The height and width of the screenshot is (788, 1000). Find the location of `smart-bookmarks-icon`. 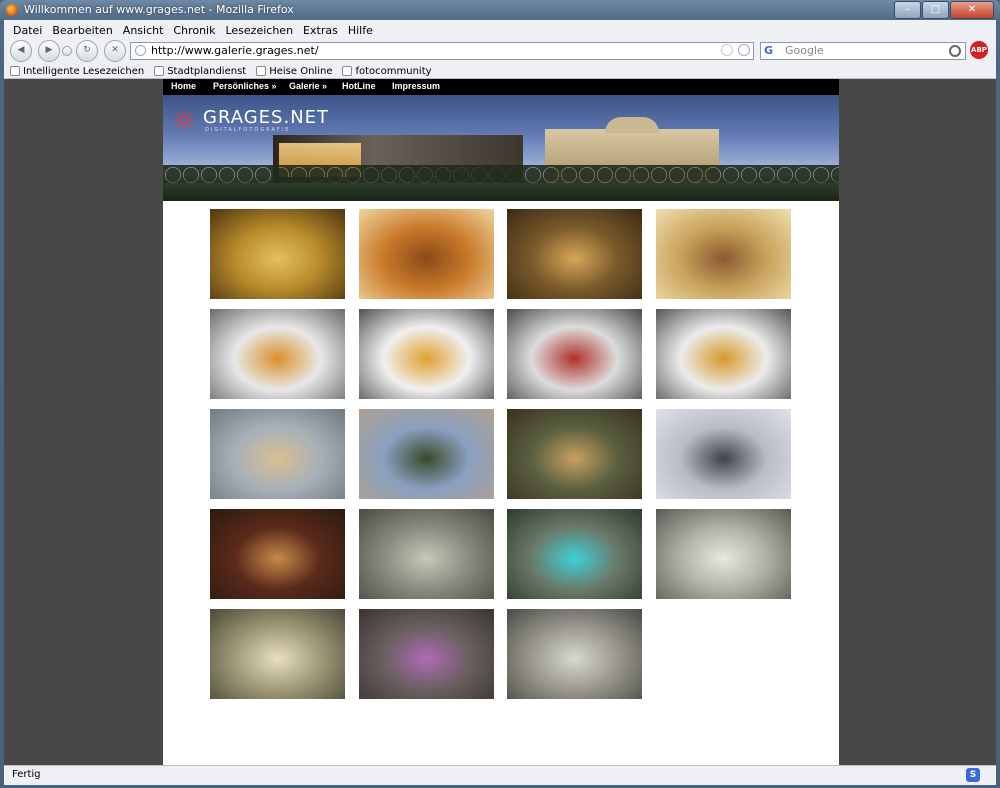

smart-bookmarks-icon is located at coordinates (15, 71).